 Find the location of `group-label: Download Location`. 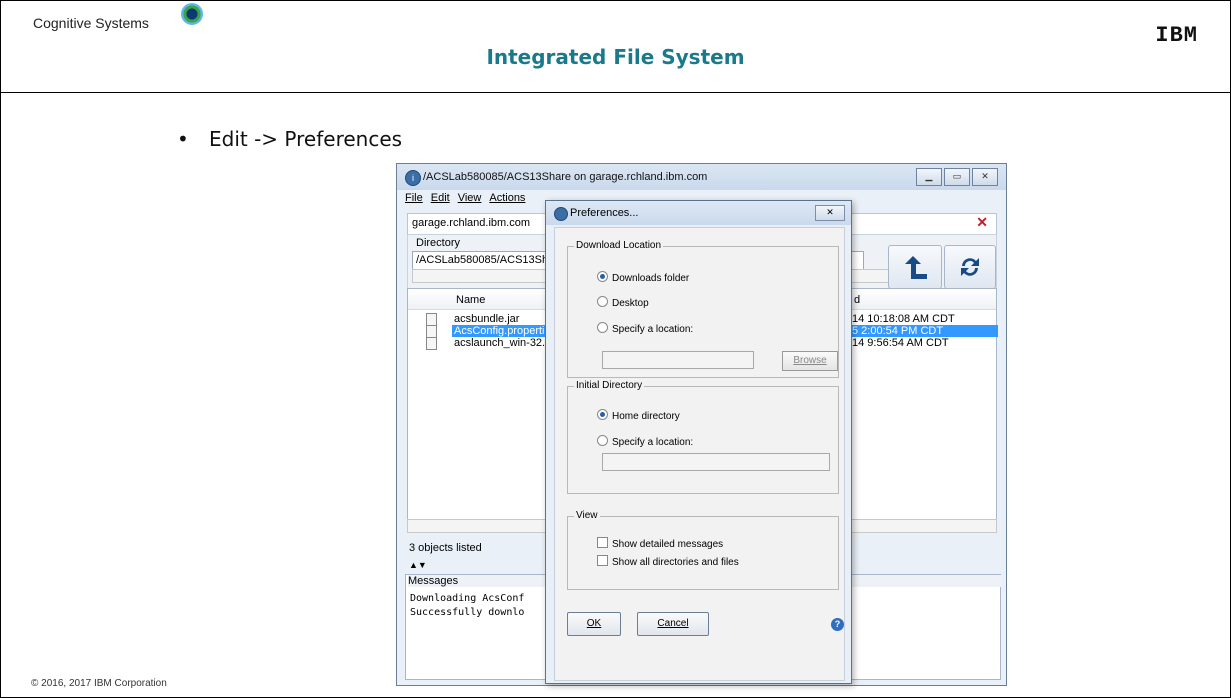

group-label: Download Location is located at coordinates (619, 245).